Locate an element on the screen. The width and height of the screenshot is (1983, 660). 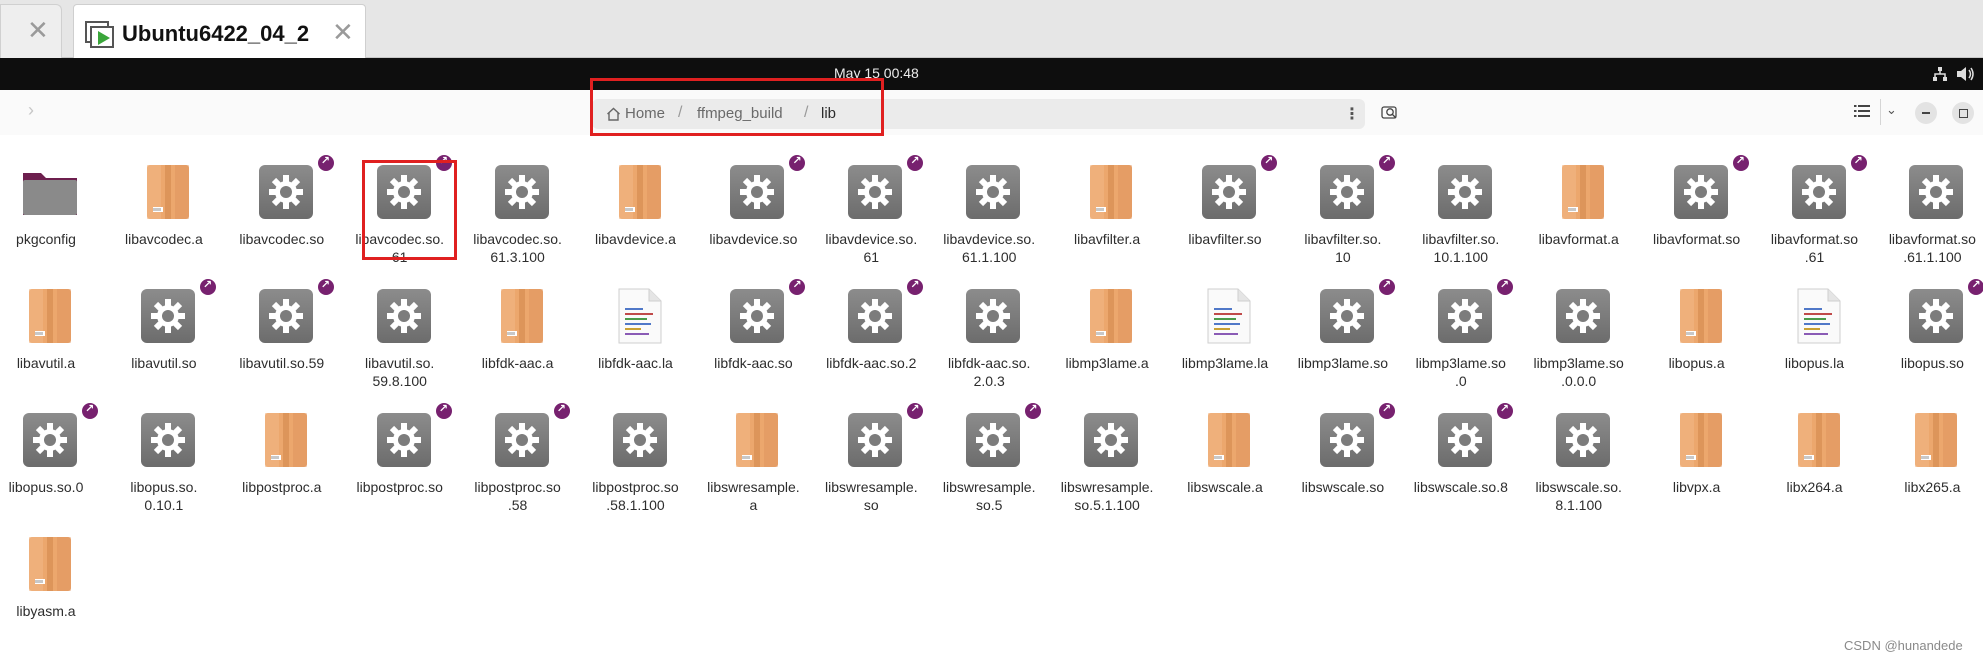
clock: May 15 00:48 is located at coordinates (876, 73).